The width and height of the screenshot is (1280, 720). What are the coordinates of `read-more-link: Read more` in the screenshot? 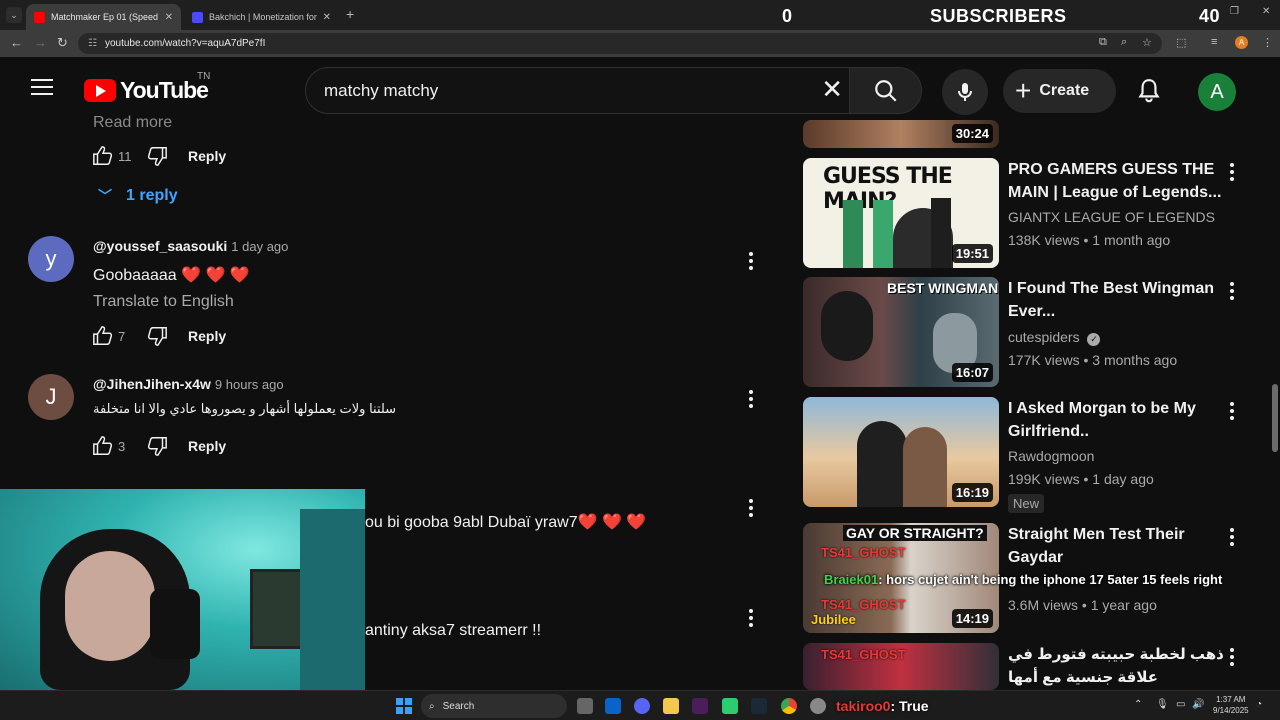 It's located at (132, 123).